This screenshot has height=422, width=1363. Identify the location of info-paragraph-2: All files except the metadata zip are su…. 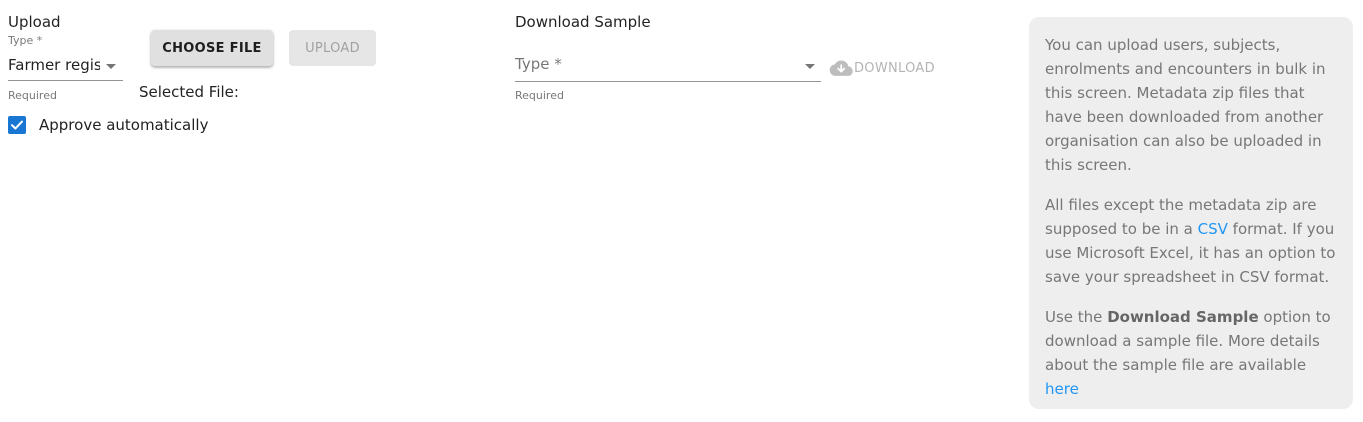
(1190, 241).